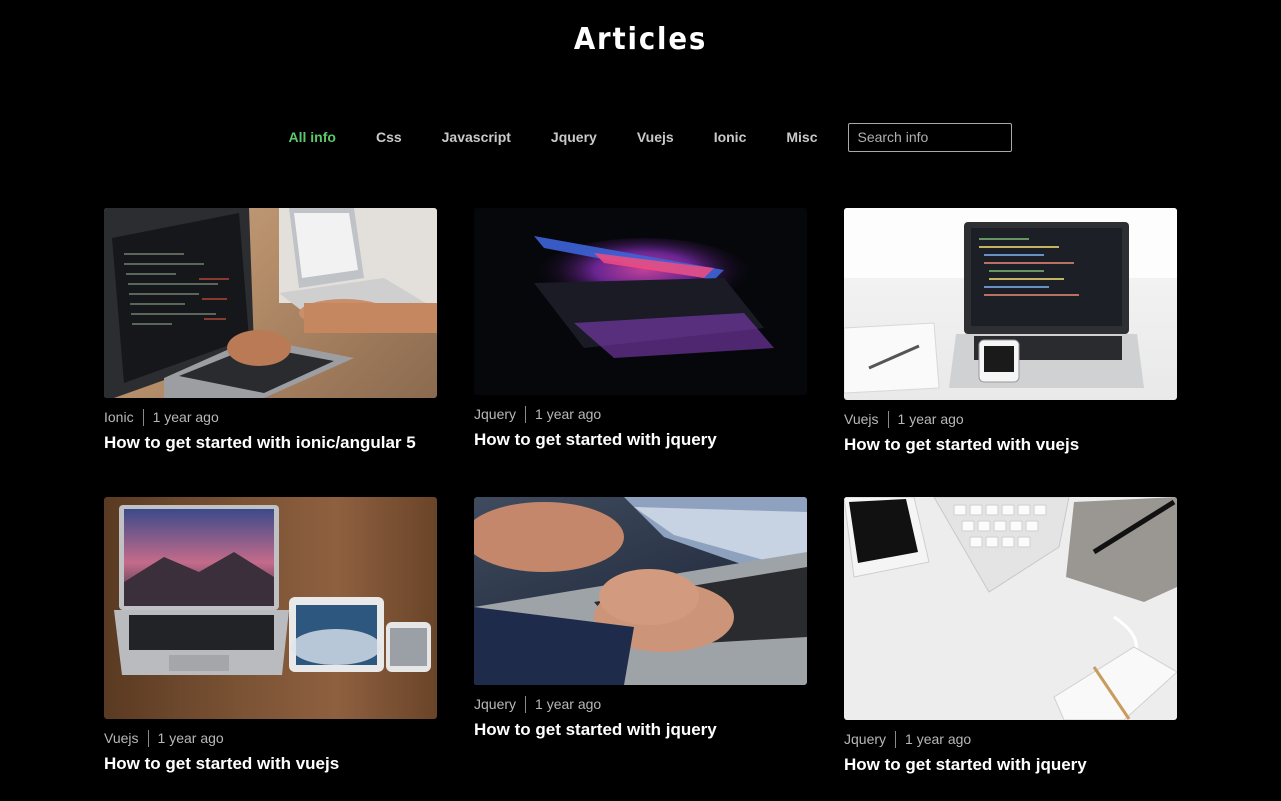 This screenshot has width=1281, height=801. I want to click on article-category: Ionic, so click(119, 417).